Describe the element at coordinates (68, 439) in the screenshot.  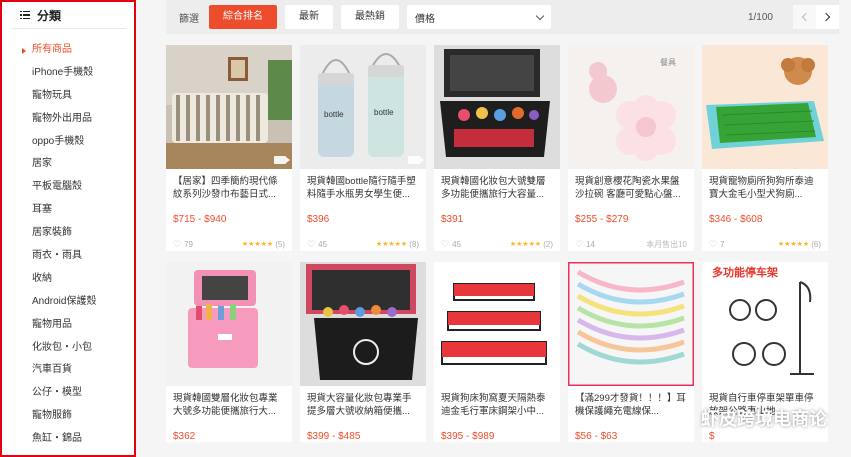
I see `category-item: 魚缸・錦品` at that location.